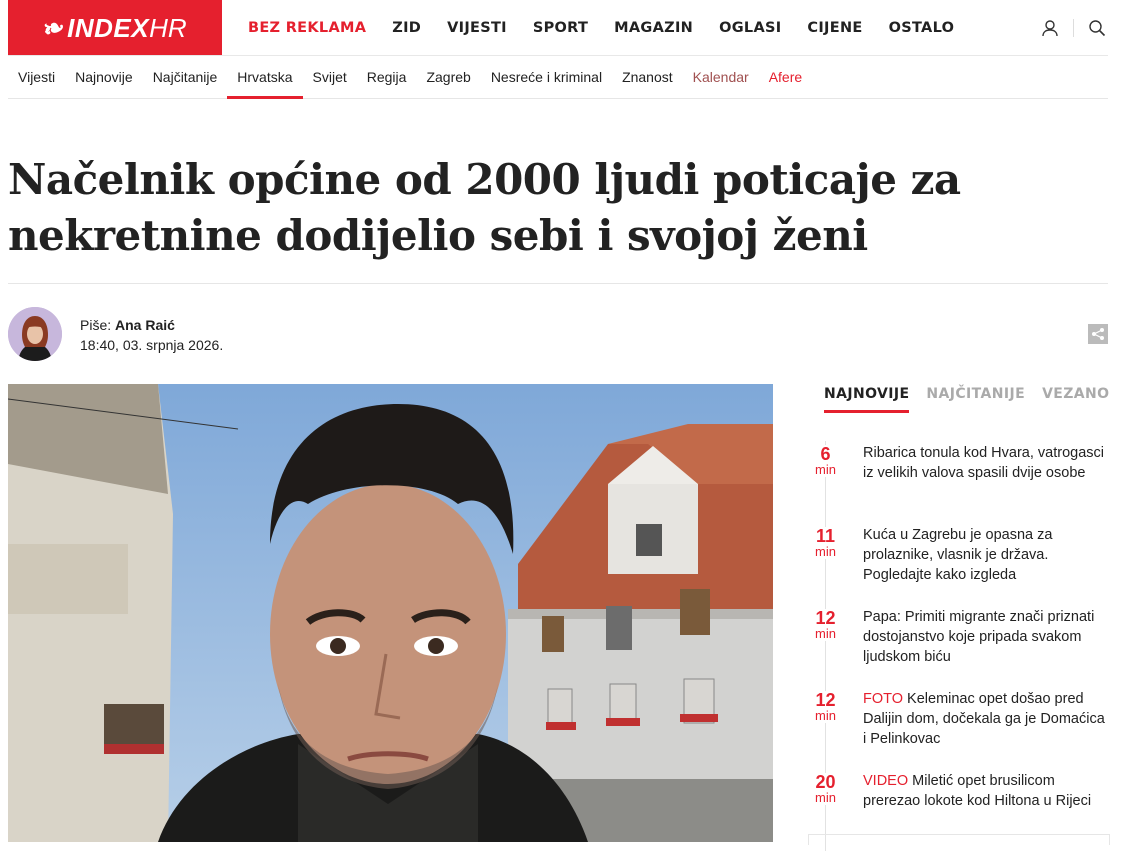  I want to click on user-icon, so click(1050, 28).